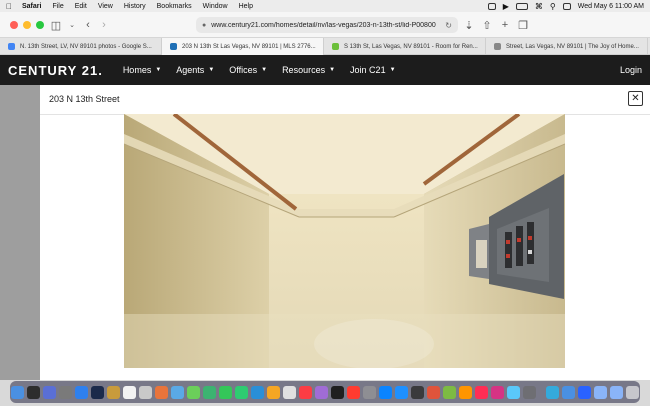  I want to click on new-tab-icon: +, so click(505, 25).